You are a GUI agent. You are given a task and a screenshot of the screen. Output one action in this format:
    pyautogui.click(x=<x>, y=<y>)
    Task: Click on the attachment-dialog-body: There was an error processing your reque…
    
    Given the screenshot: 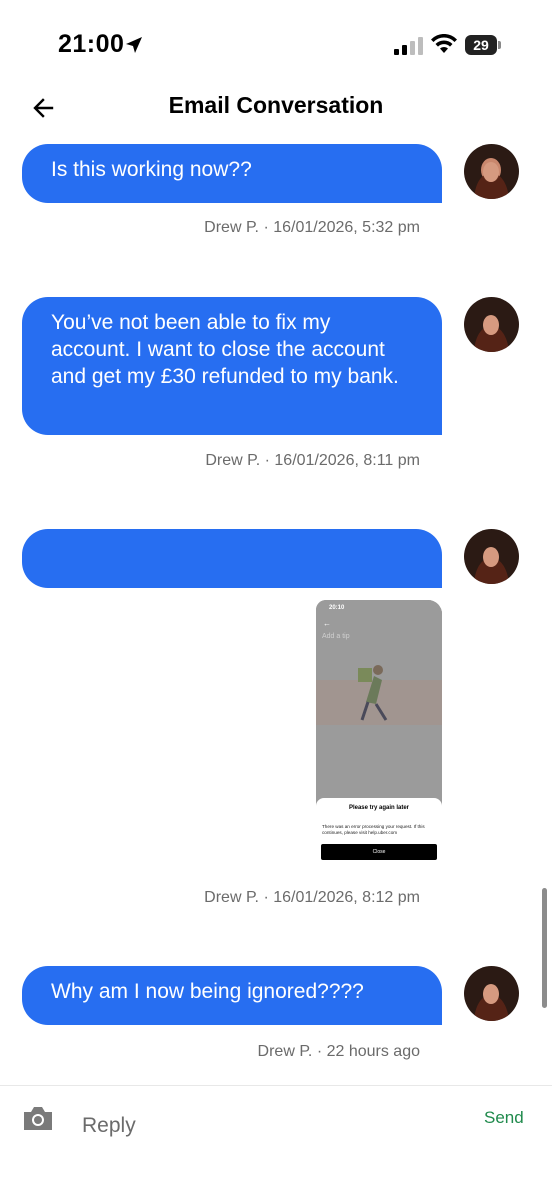 What is the action you would take?
    pyautogui.click(x=373, y=829)
    